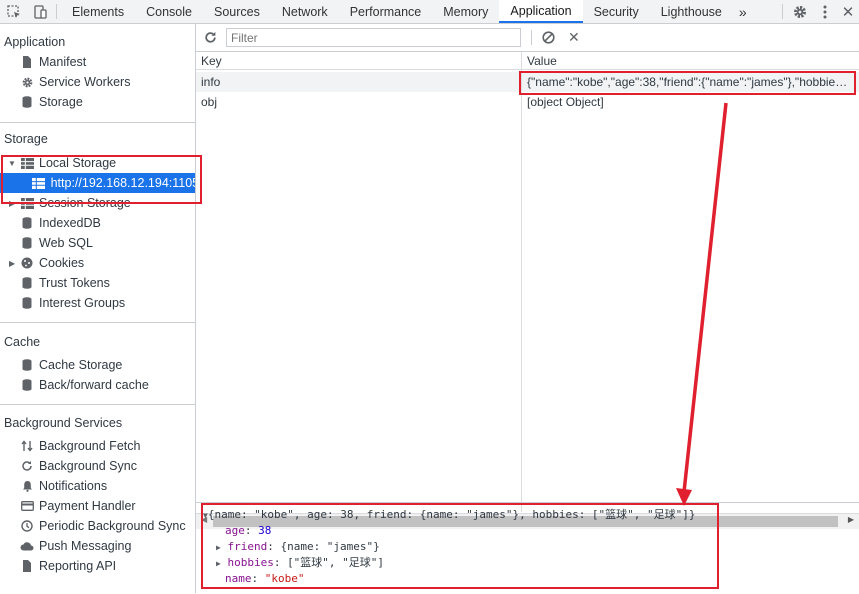 The height and width of the screenshot is (594, 859). What do you see at coordinates (27, 546) in the screenshot?
I see `cloud-icon` at bounding box center [27, 546].